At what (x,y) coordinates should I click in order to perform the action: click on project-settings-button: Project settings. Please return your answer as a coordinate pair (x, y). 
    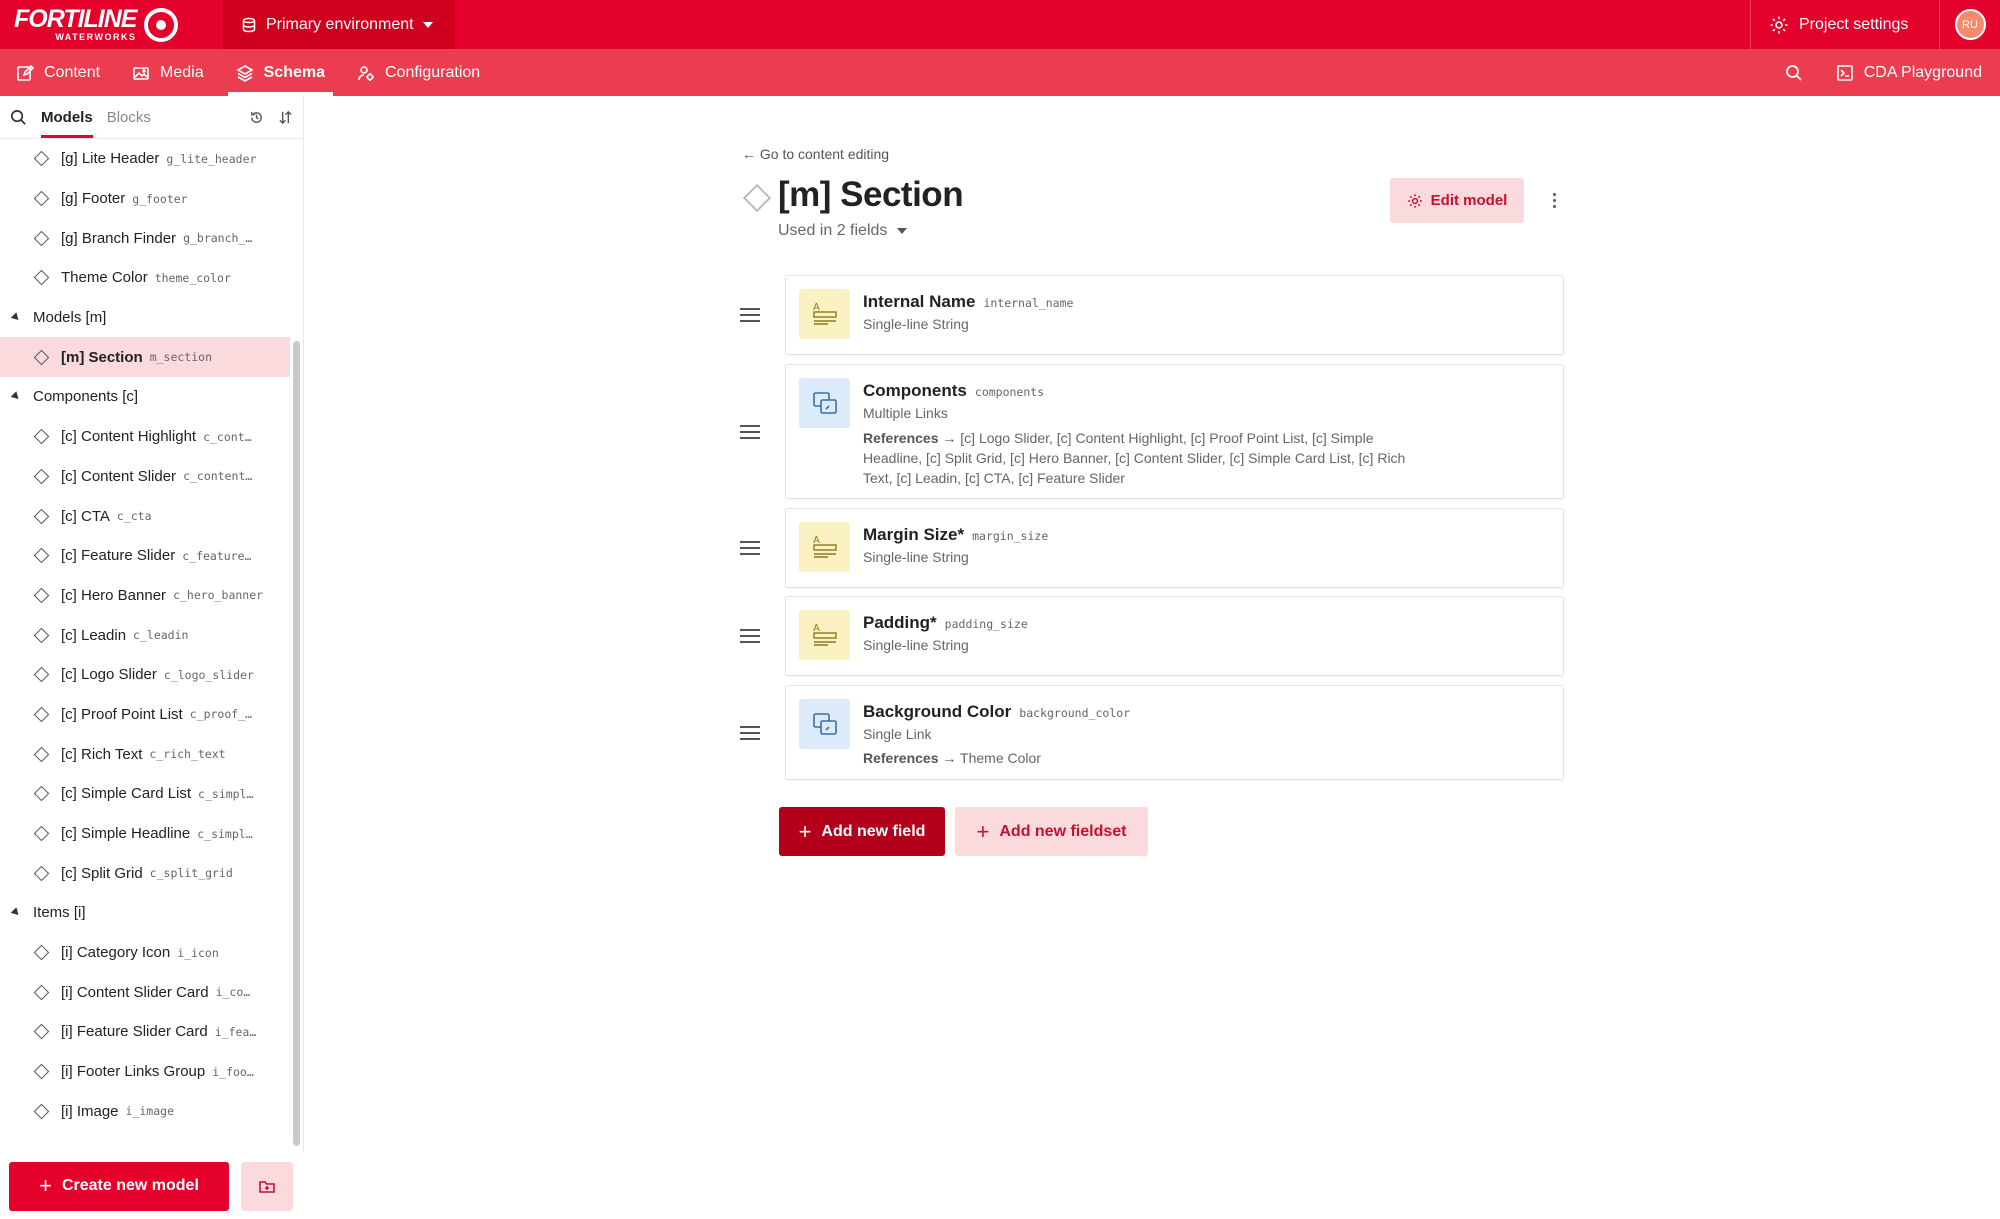
    Looking at the image, I should click on (1845, 24).